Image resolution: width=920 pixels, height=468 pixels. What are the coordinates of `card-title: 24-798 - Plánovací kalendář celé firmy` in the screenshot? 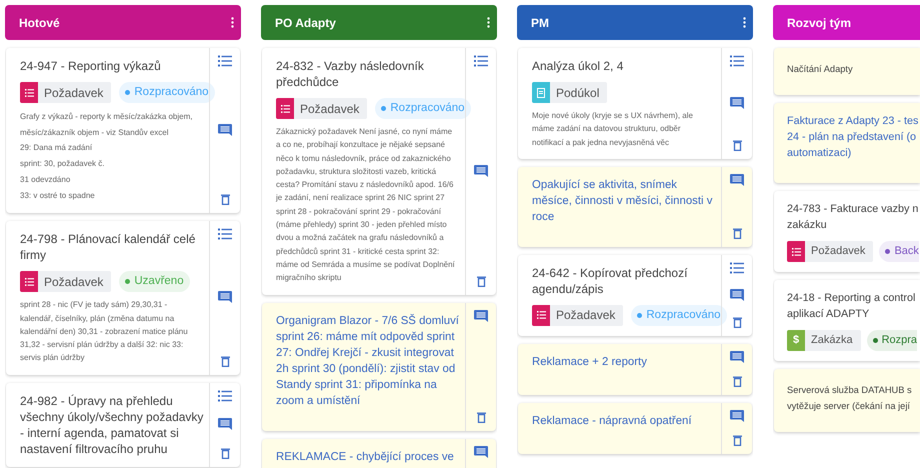 It's located at (108, 247).